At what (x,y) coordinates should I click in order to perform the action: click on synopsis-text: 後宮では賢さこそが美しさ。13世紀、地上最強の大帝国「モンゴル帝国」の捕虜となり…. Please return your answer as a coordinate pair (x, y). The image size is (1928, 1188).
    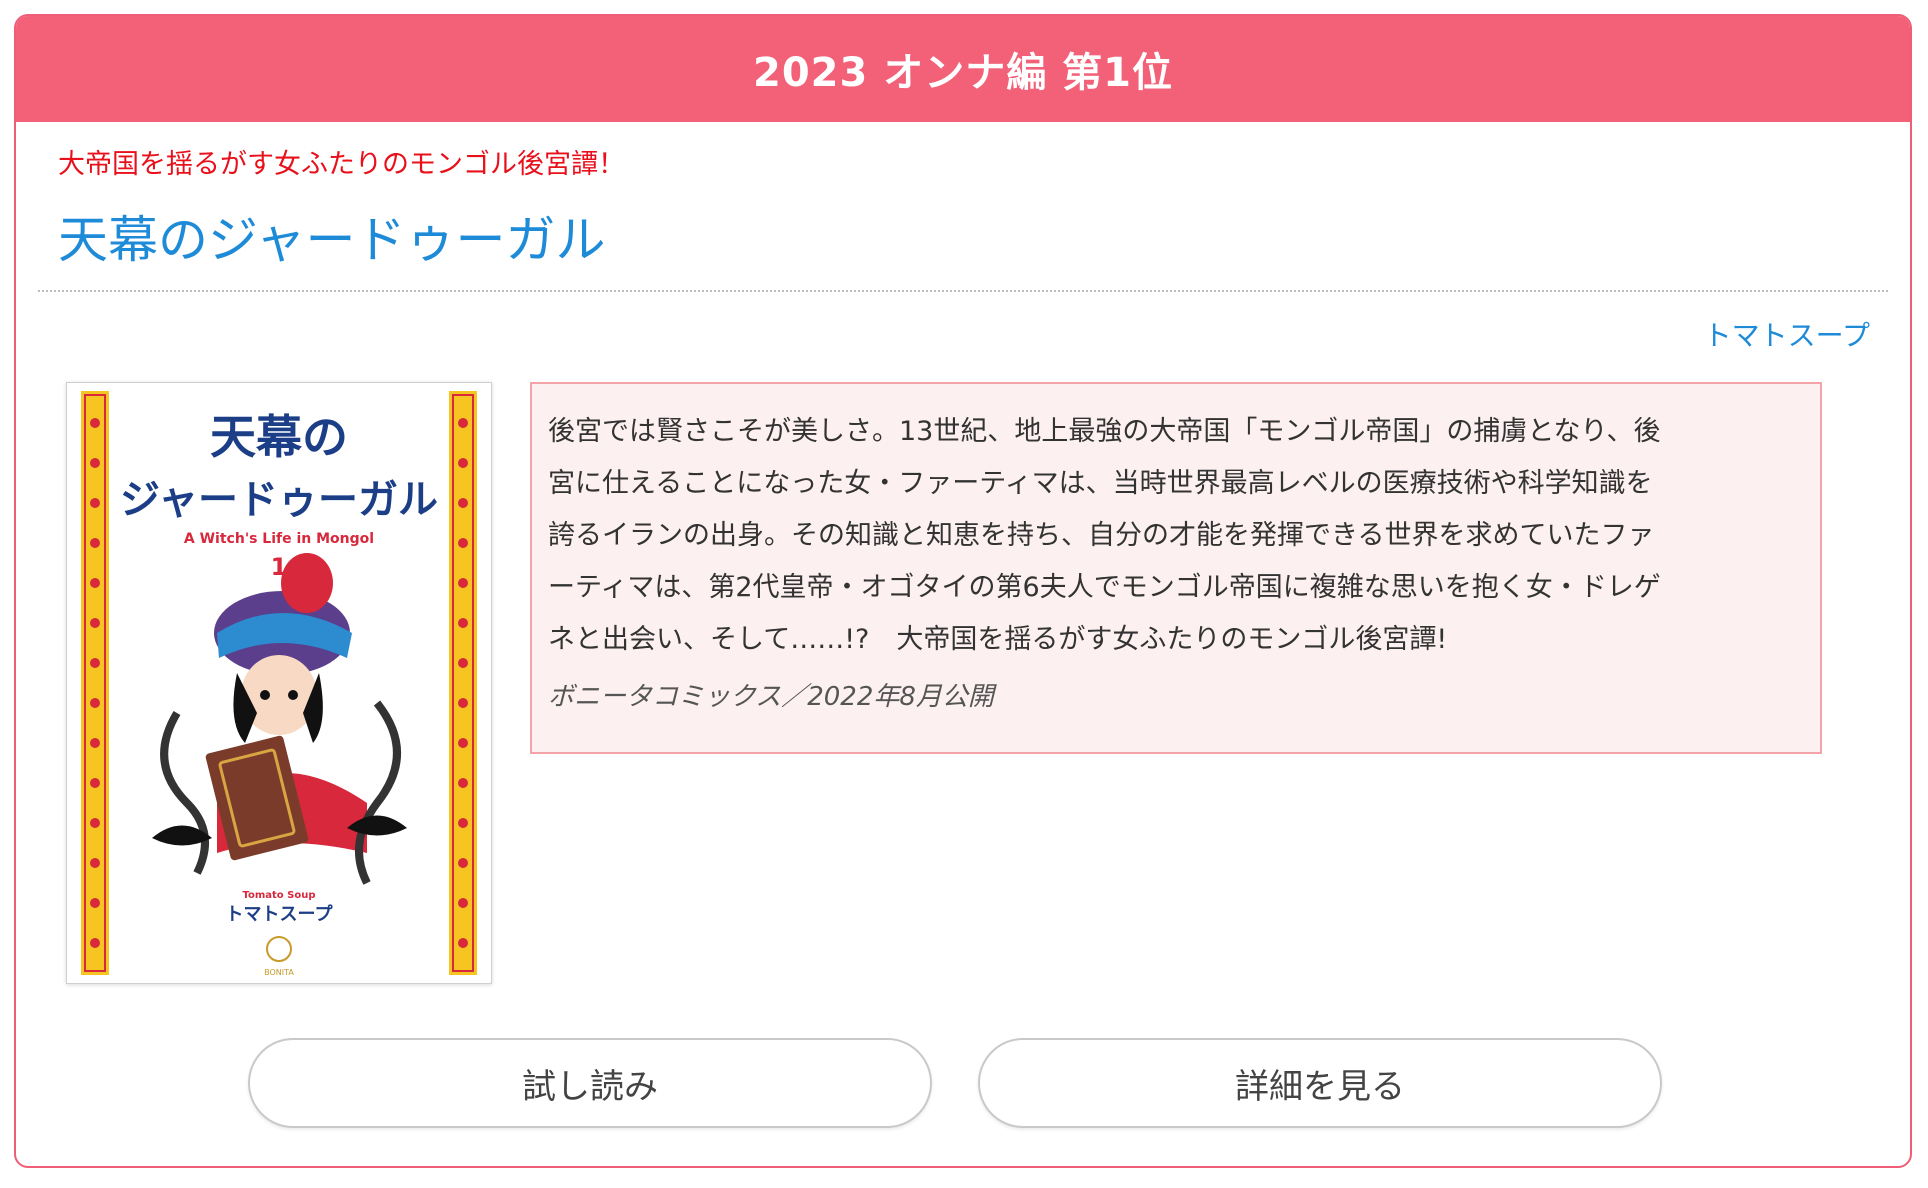
    Looking at the image, I should click on (1176, 536).